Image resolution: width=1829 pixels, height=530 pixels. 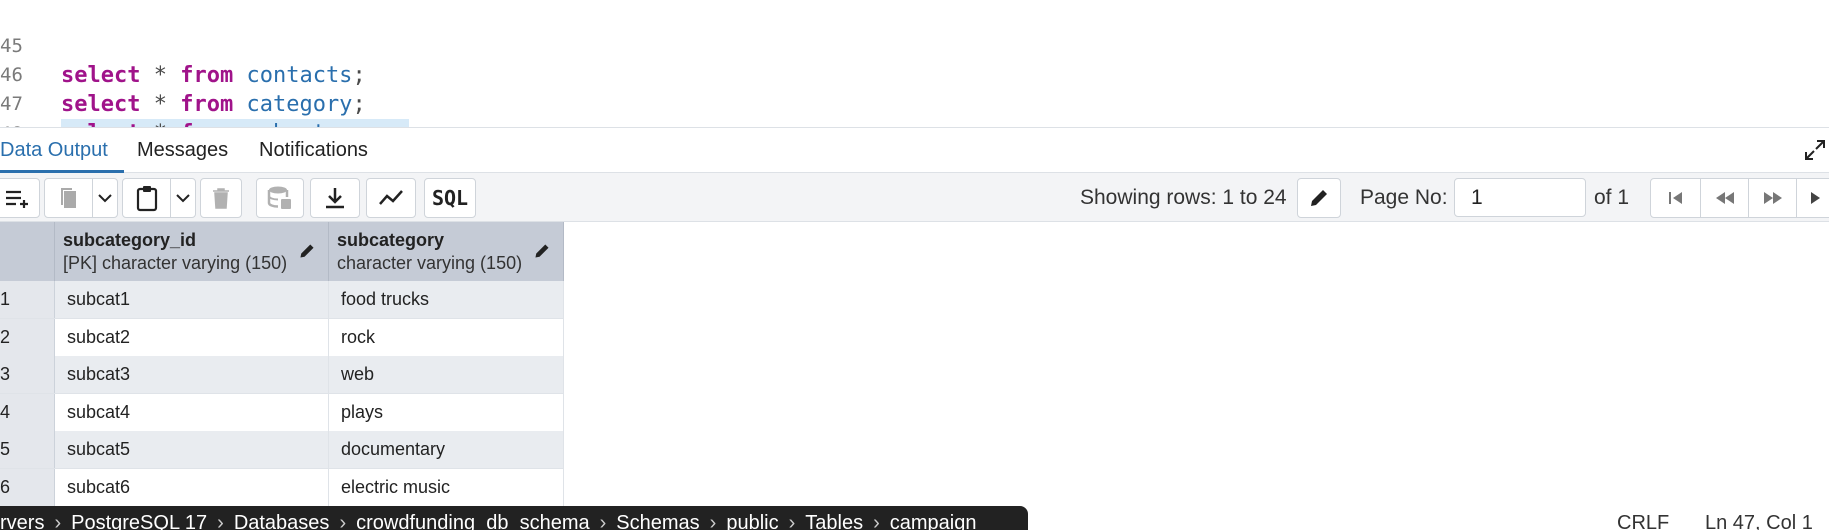 I want to click on save-data-button, so click(x=280, y=198).